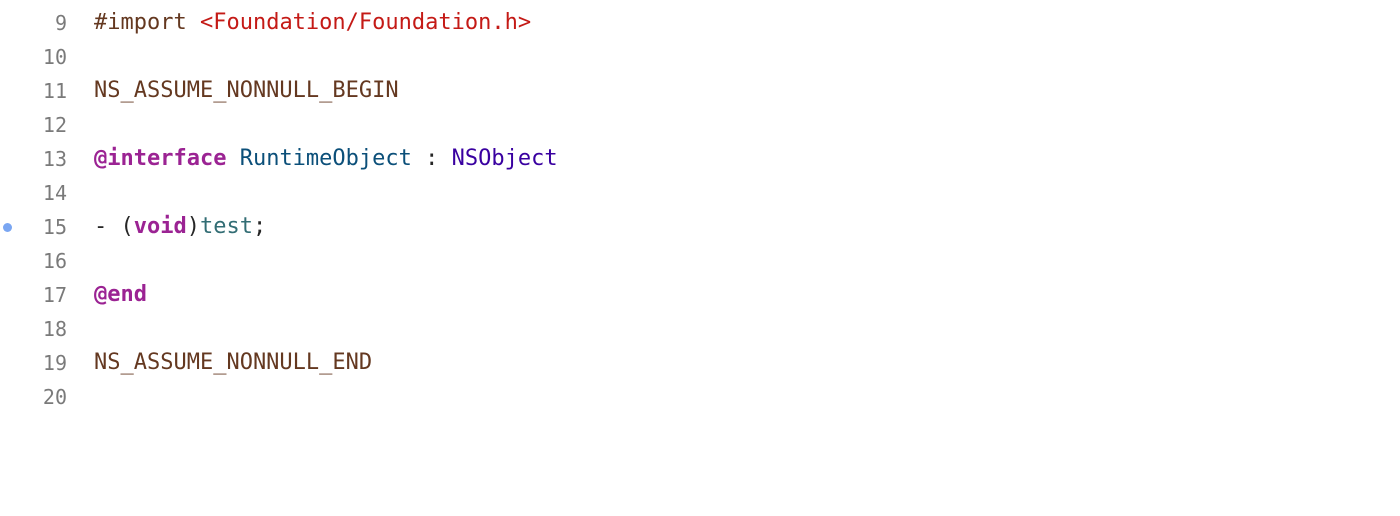  What do you see at coordinates (365, 22) in the screenshot?
I see `code-token: <Foundation/Foundation.h>` at bounding box center [365, 22].